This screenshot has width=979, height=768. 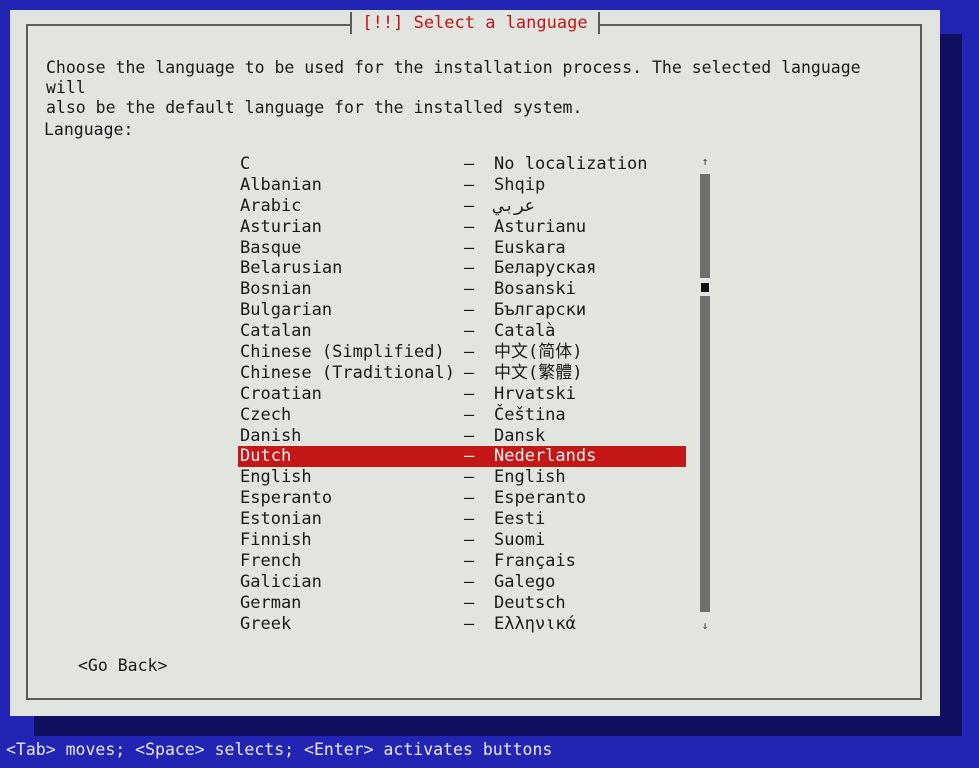 What do you see at coordinates (462, 415) in the screenshot?
I see `language-option: Czech – Čeština` at bounding box center [462, 415].